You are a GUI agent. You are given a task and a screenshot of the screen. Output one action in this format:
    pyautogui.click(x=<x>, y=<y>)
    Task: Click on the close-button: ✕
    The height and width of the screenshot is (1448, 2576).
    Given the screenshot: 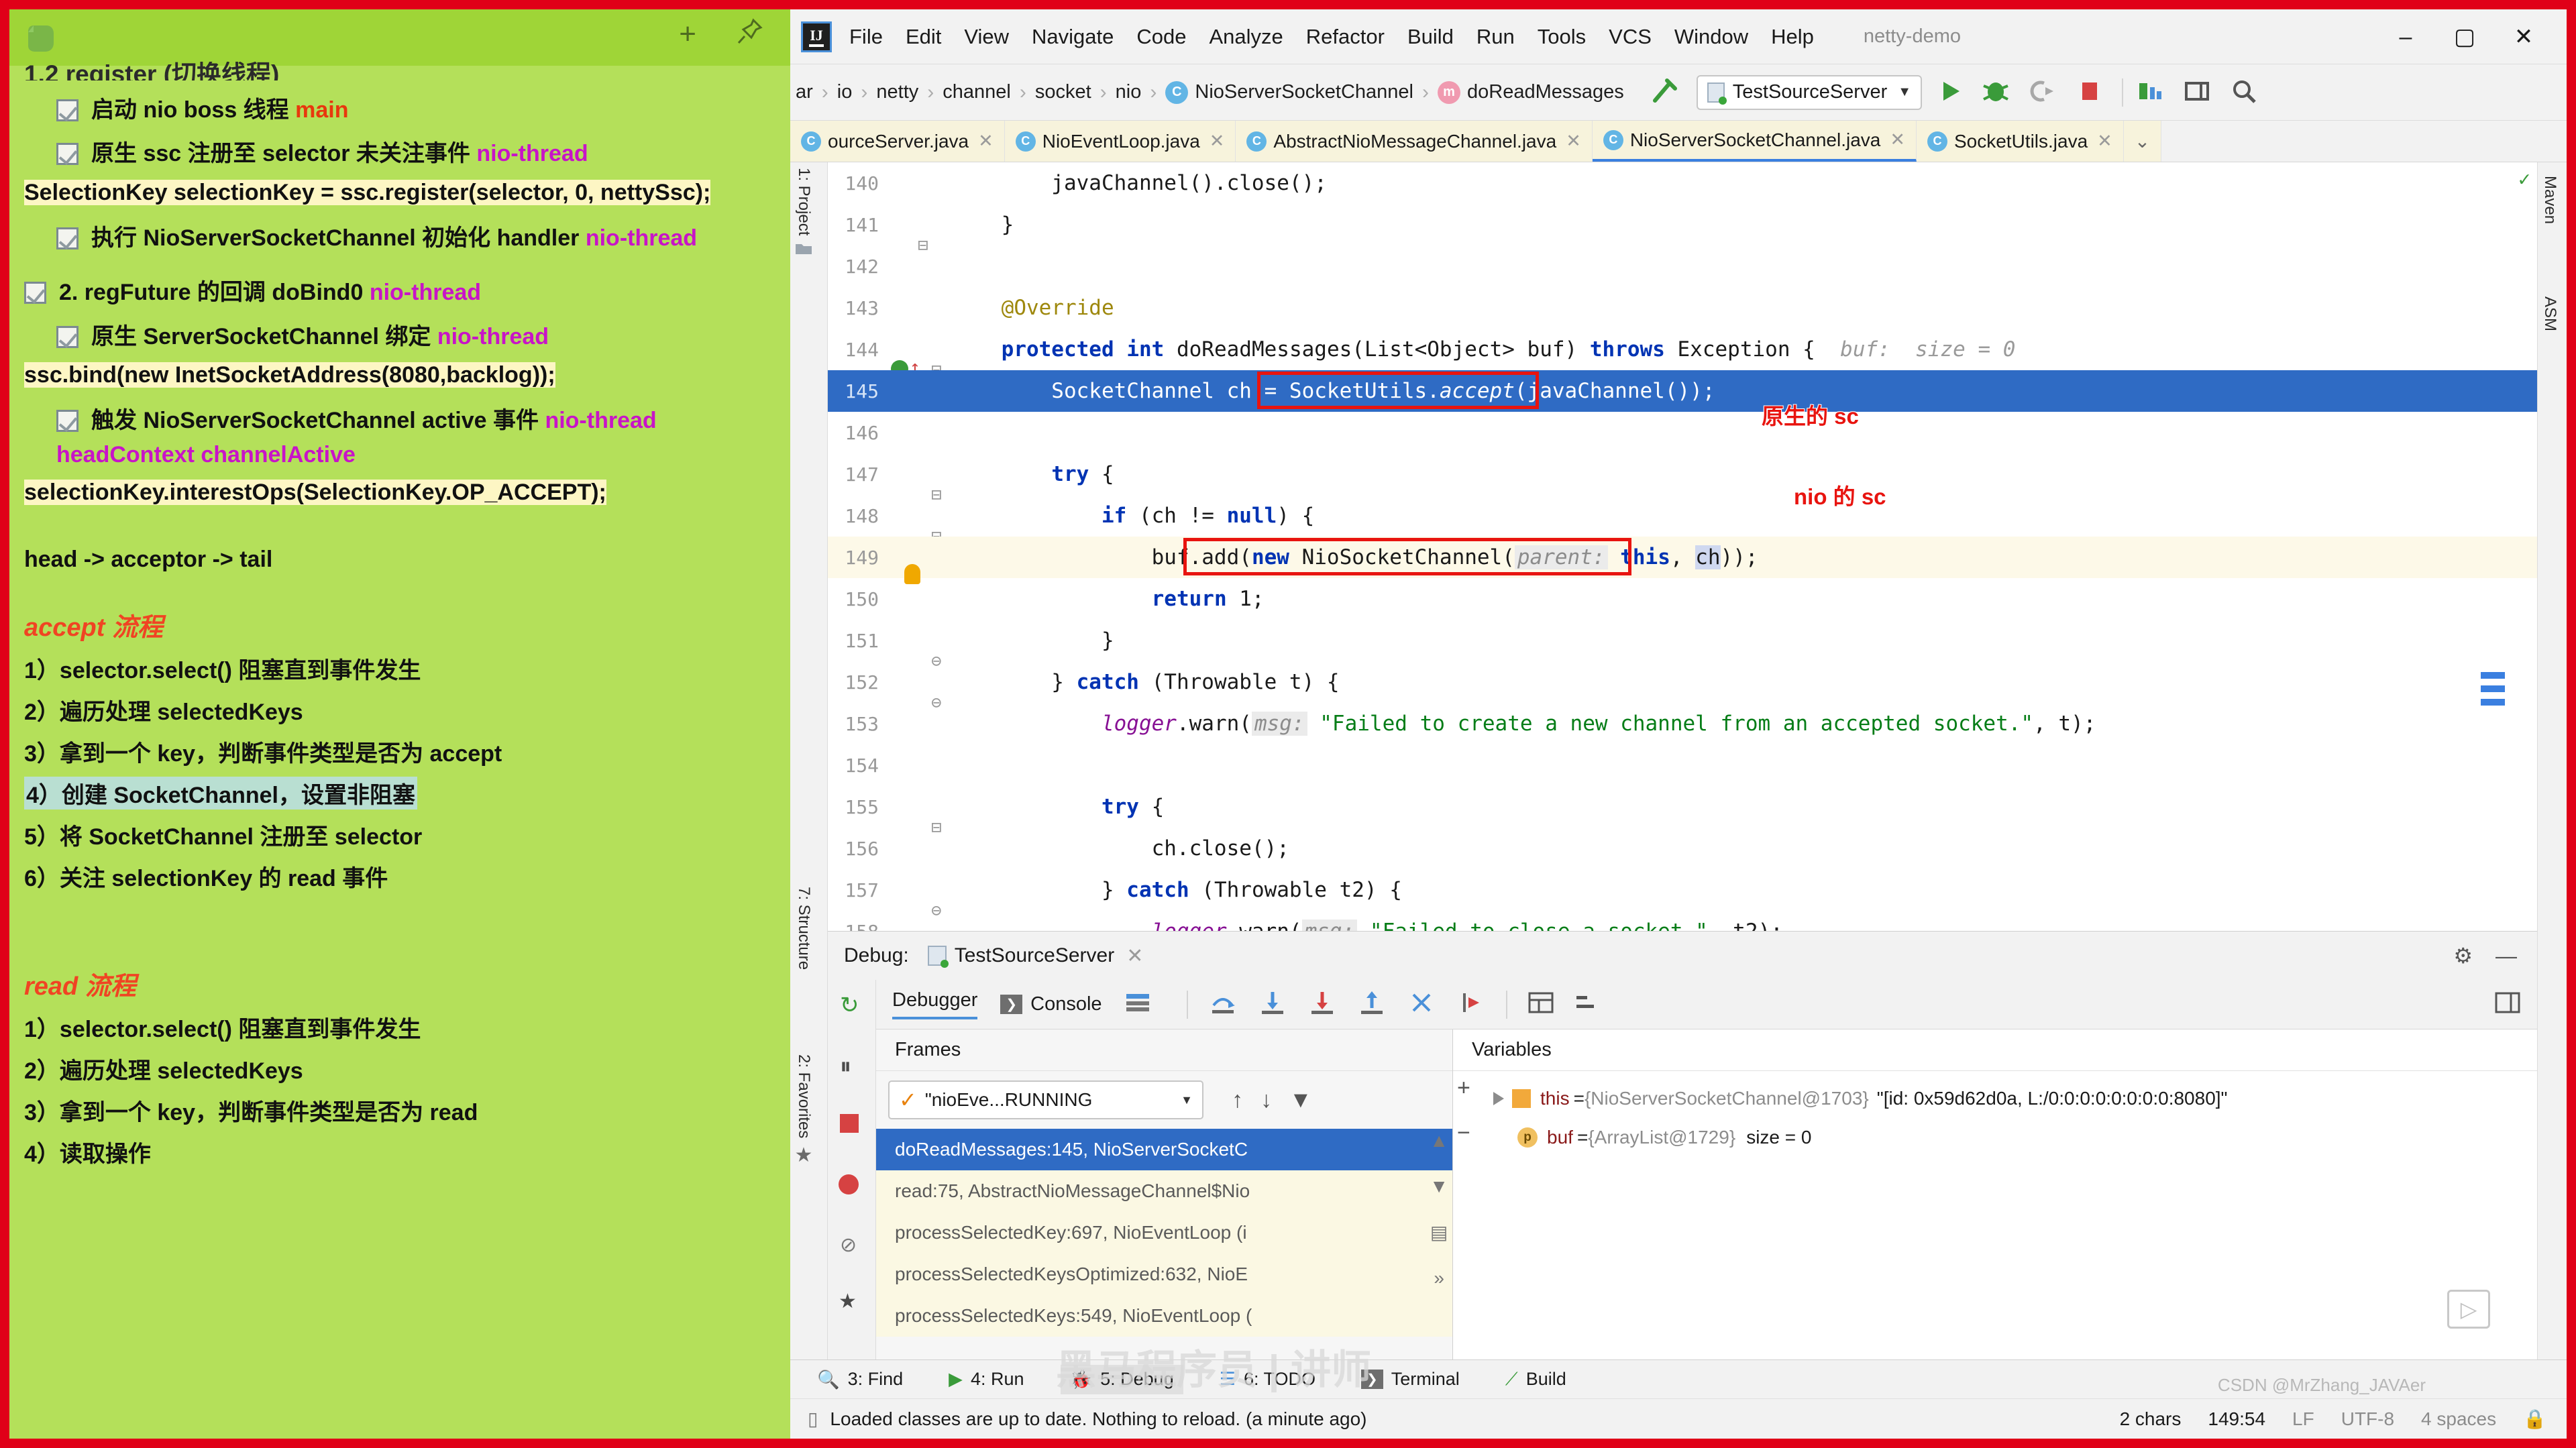 What is the action you would take?
    pyautogui.click(x=2523, y=36)
    